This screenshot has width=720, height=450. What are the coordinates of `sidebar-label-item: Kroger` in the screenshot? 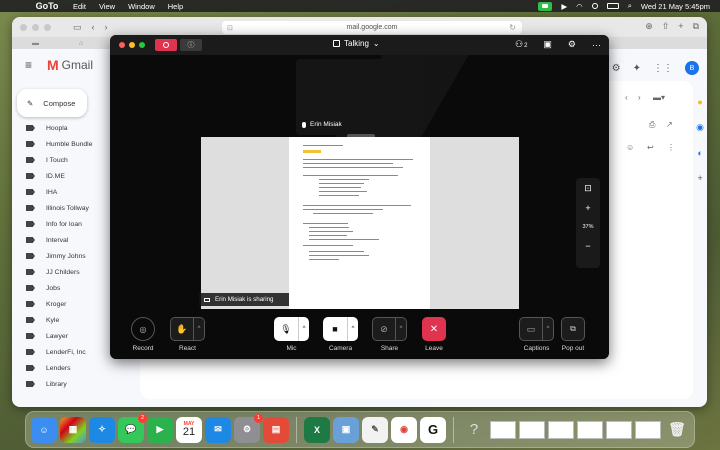 It's located at (59, 304).